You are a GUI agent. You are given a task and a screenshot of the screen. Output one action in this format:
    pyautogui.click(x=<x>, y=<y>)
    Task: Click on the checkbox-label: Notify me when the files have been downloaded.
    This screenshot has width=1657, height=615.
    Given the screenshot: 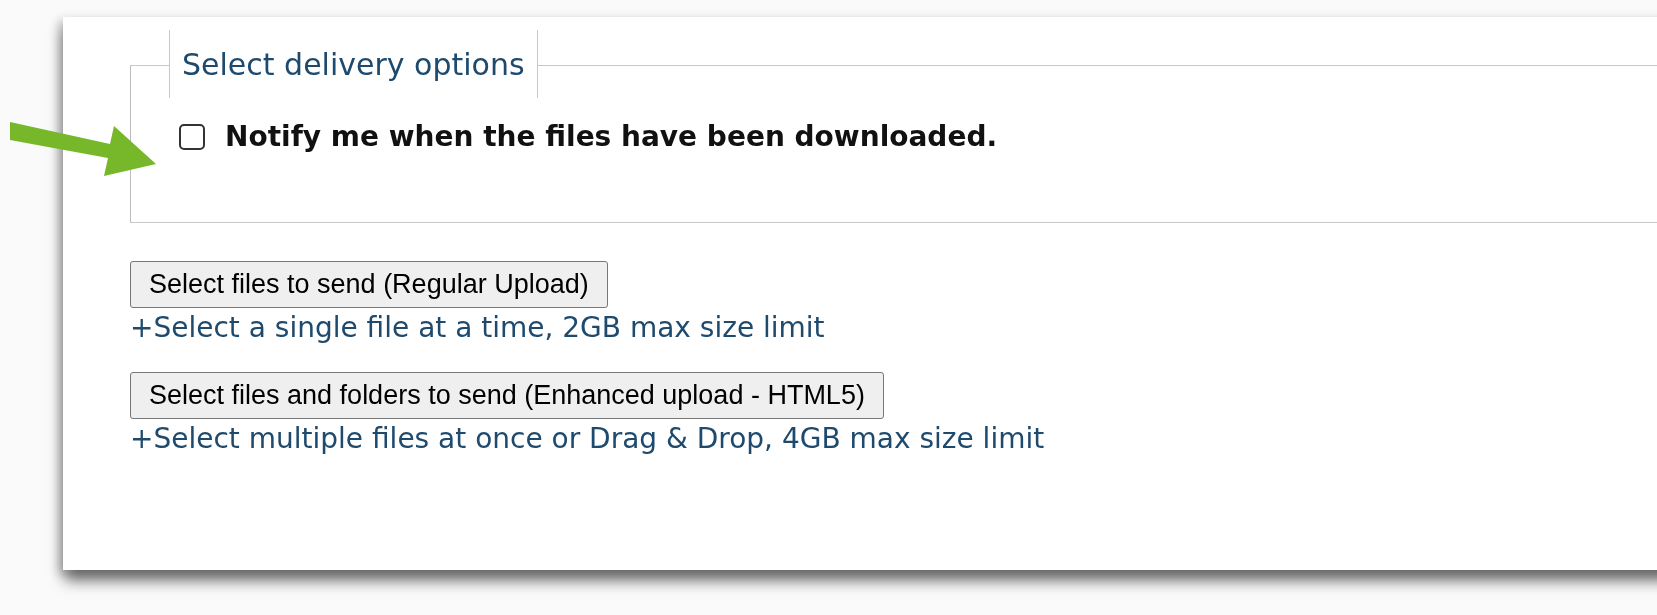 What is the action you would take?
    pyautogui.click(x=611, y=136)
    